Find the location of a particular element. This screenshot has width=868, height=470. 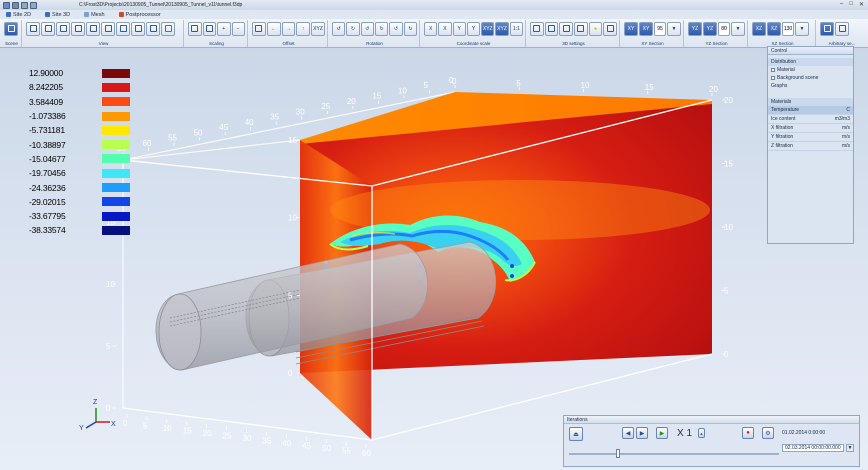

background-checkbox is located at coordinates (773, 78).